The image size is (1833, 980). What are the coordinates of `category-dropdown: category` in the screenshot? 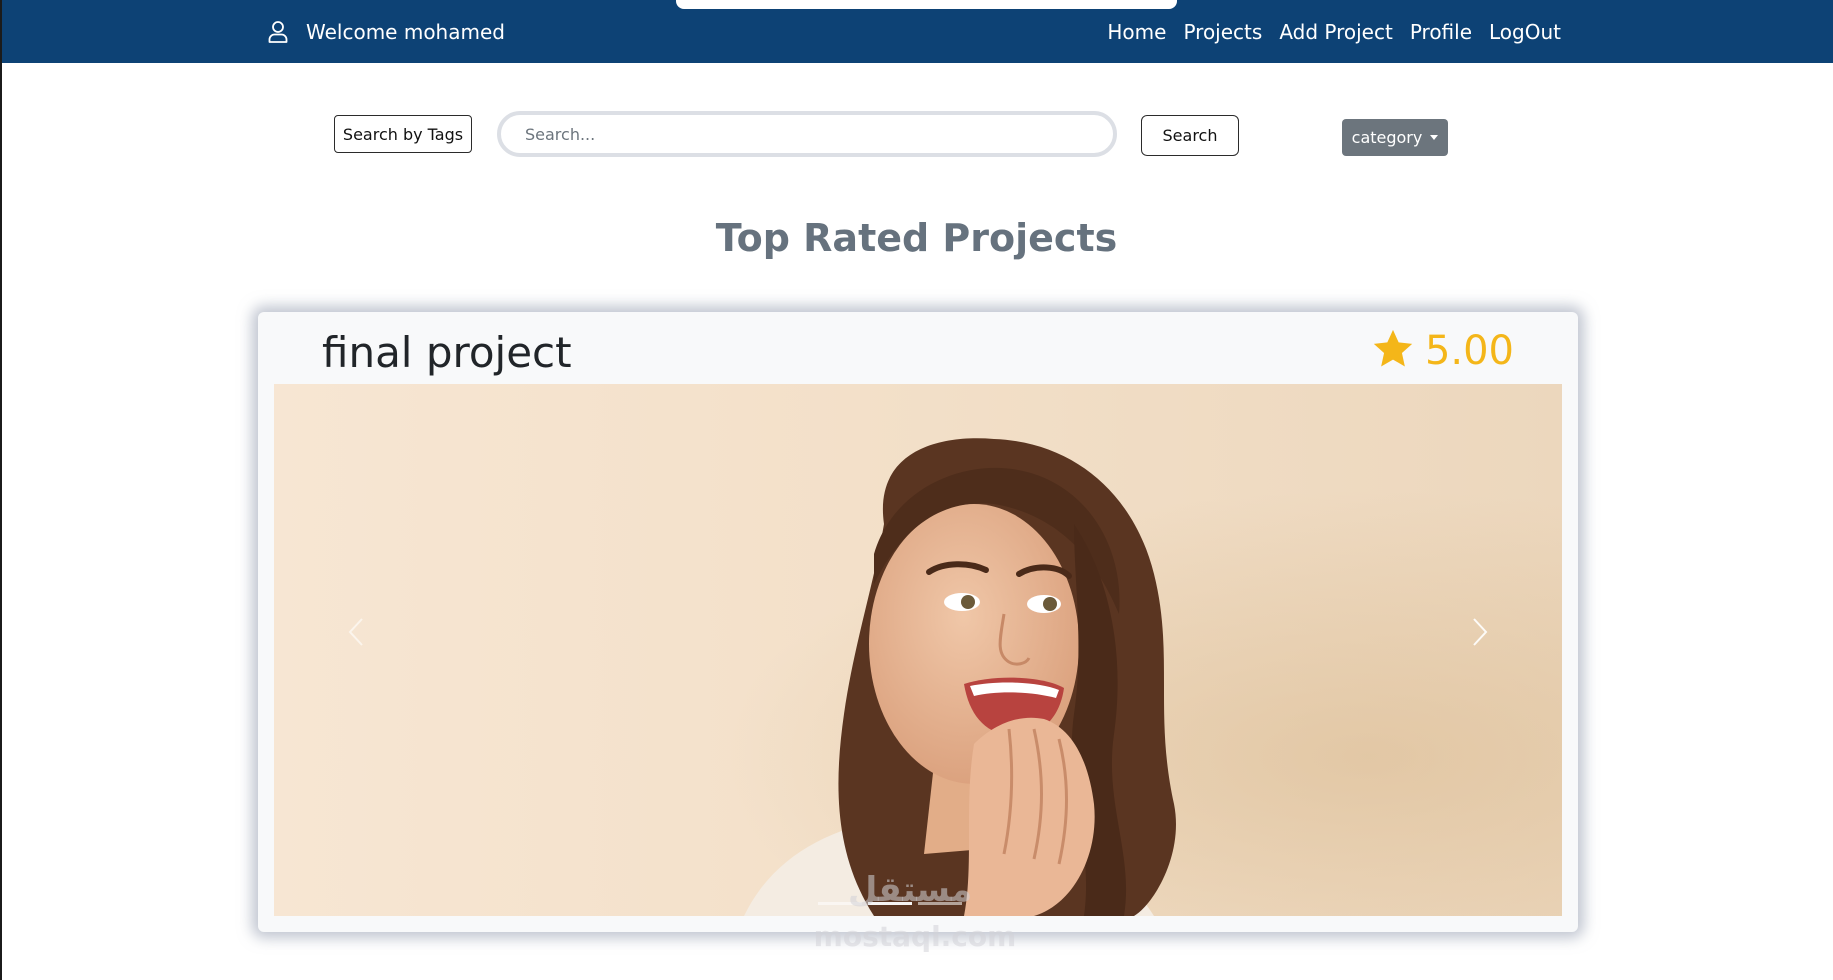 It's located at (1395, 137).